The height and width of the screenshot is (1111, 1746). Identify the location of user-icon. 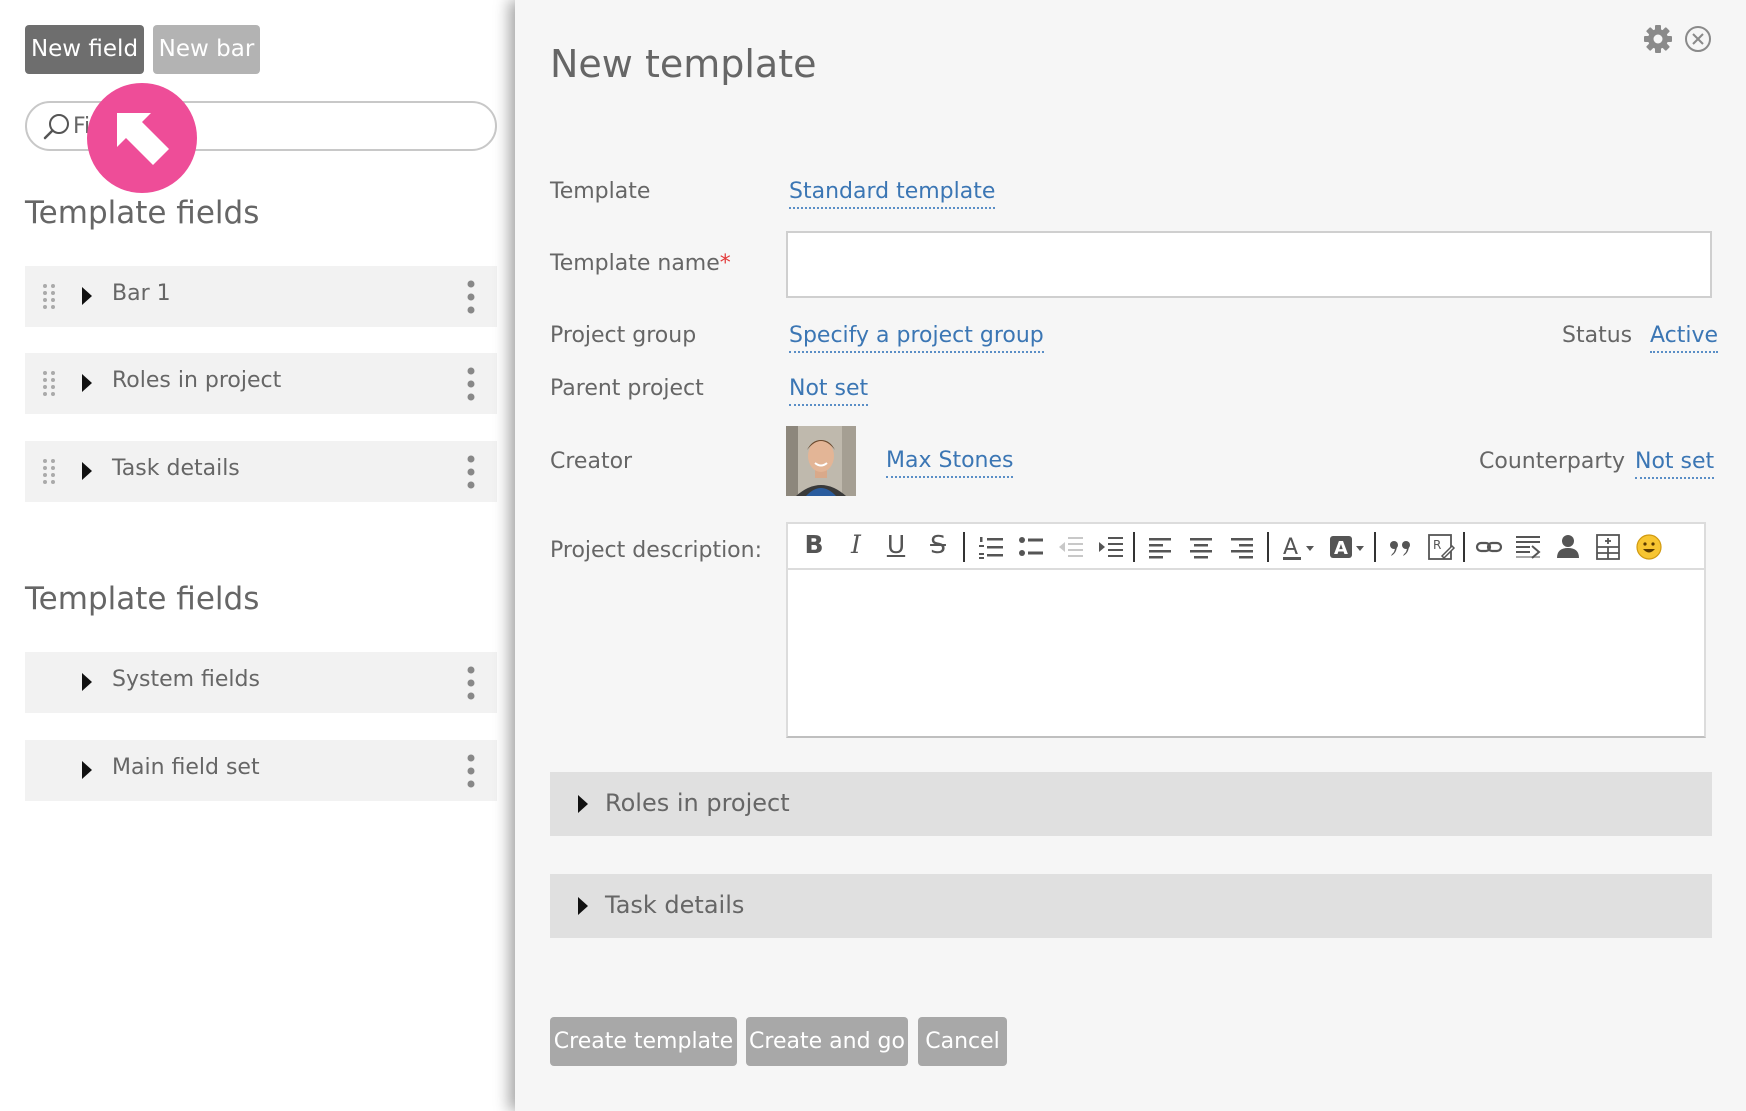
(1568, 547).